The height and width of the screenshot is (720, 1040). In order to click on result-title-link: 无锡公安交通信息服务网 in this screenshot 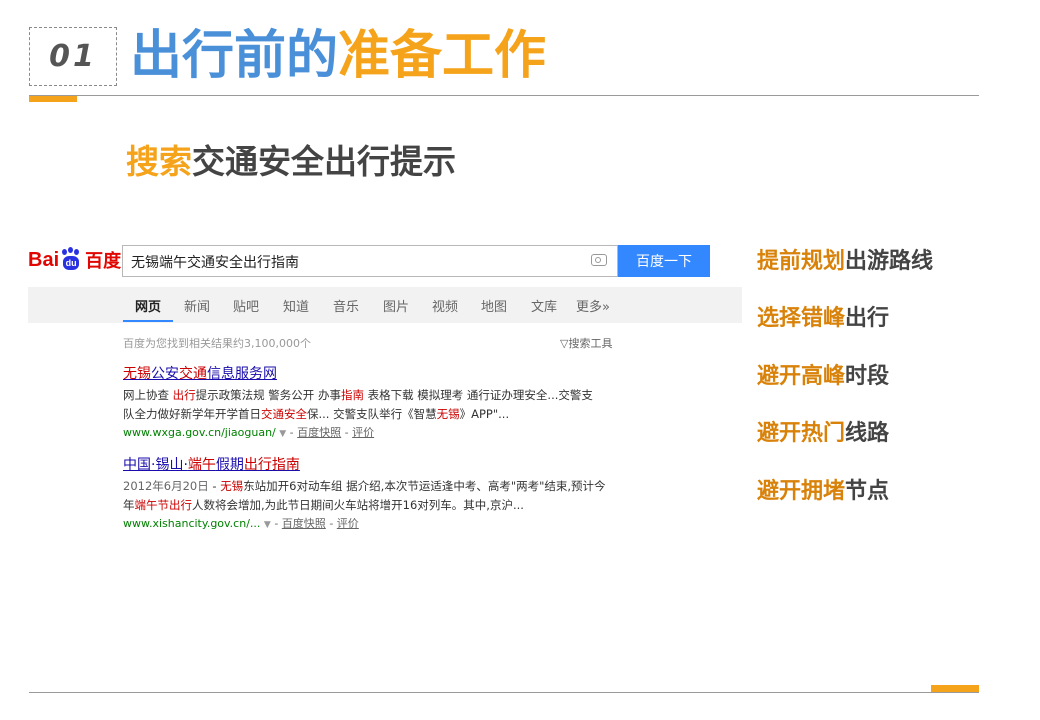, I will do `click(358, 373)`.